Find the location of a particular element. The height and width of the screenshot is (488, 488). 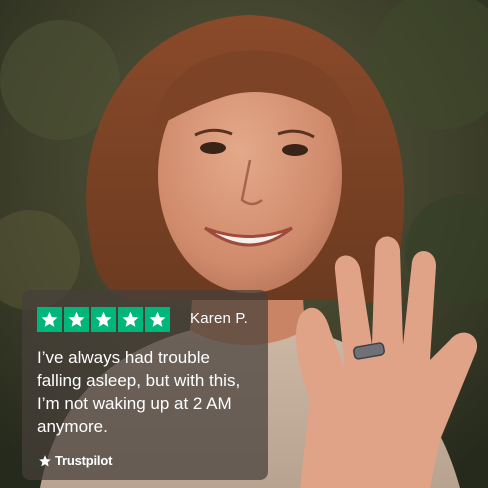

trustpilot-brand-name: Trustpilot is located at coordinates (84, 460).